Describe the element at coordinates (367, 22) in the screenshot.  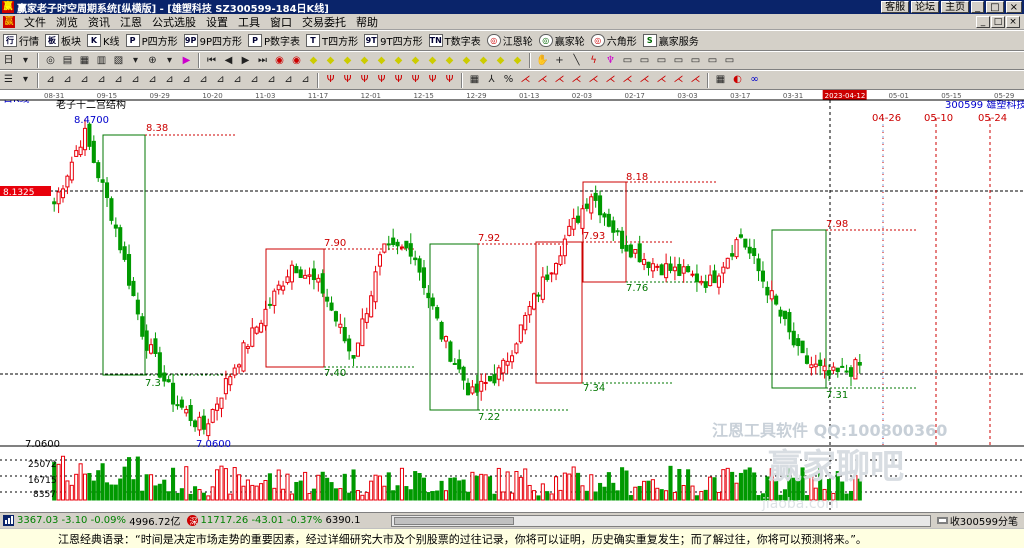
I see `menu-help: 帮助` at that location.